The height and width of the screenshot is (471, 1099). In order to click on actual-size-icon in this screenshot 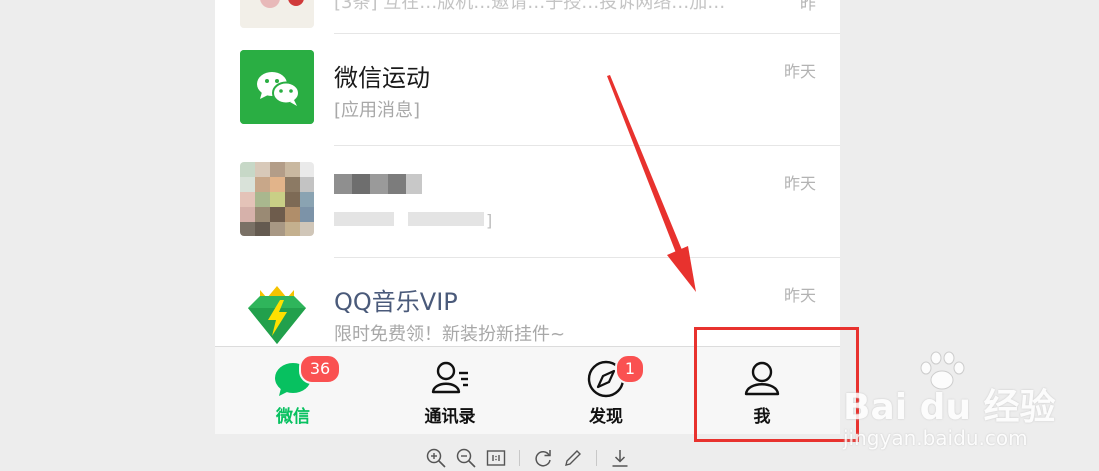, I will do `click(496, 458)`.